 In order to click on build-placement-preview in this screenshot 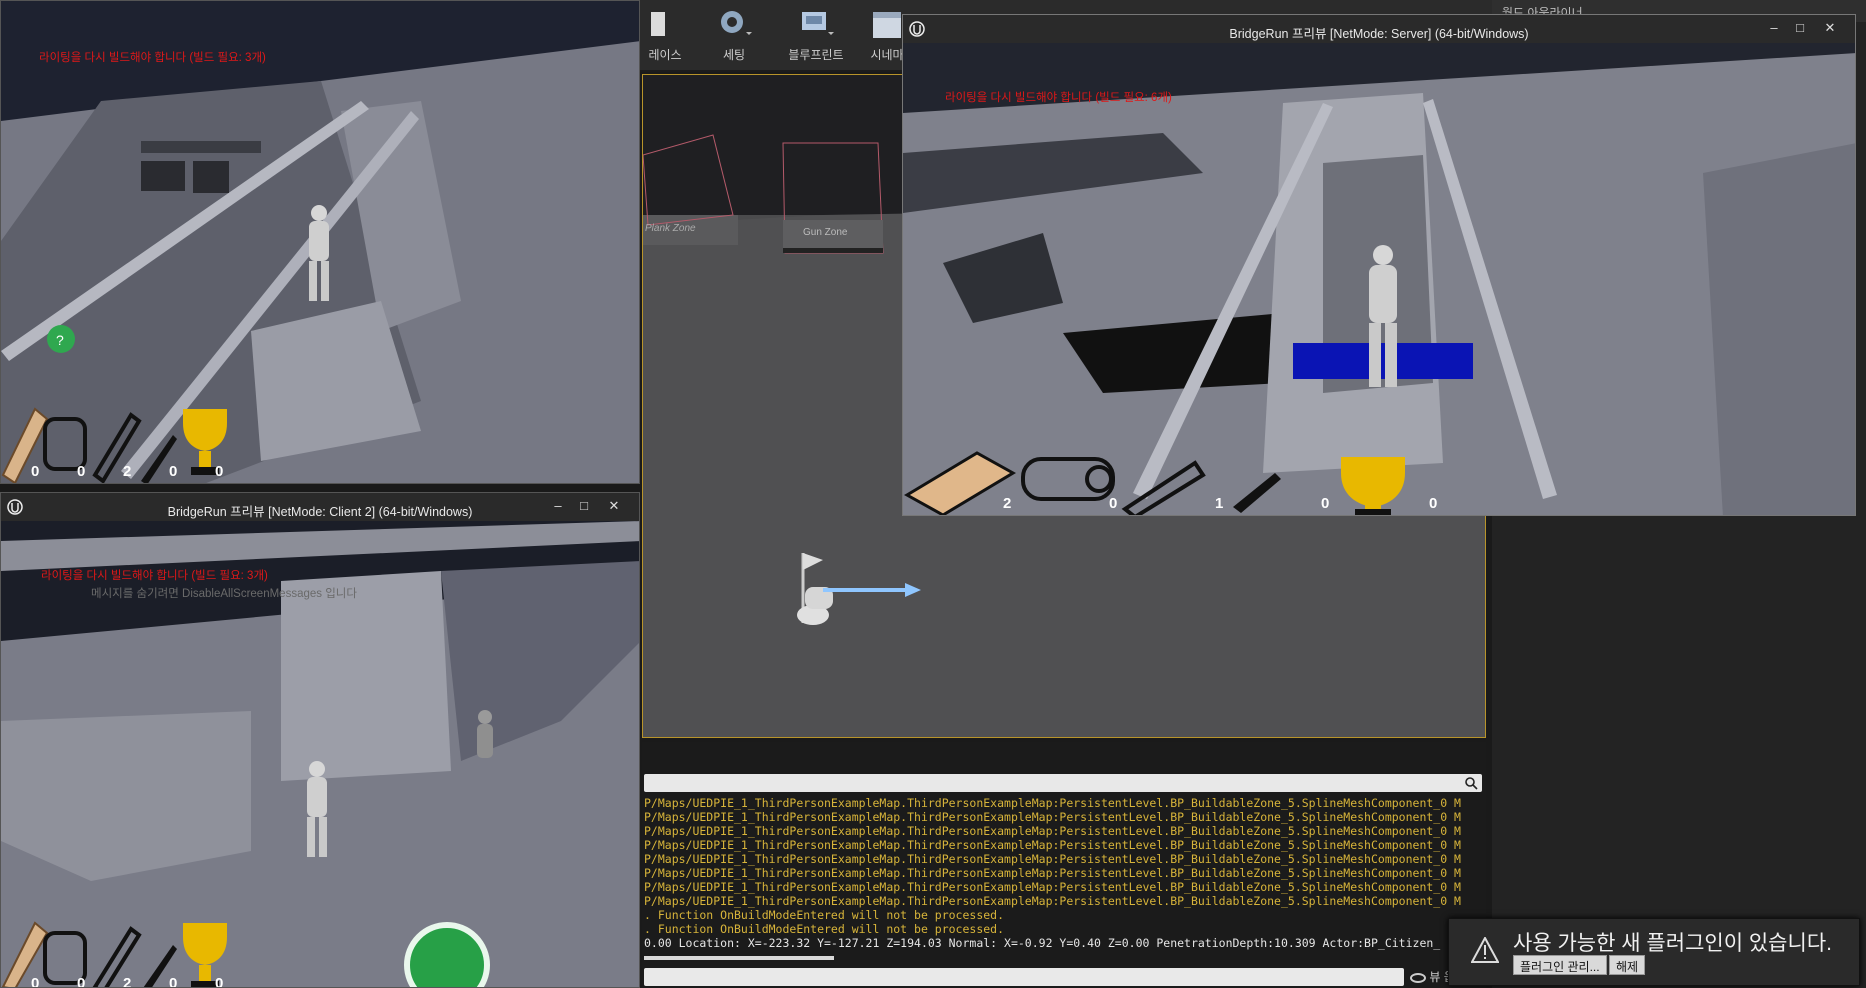, I will do `click(1383, 361)`.